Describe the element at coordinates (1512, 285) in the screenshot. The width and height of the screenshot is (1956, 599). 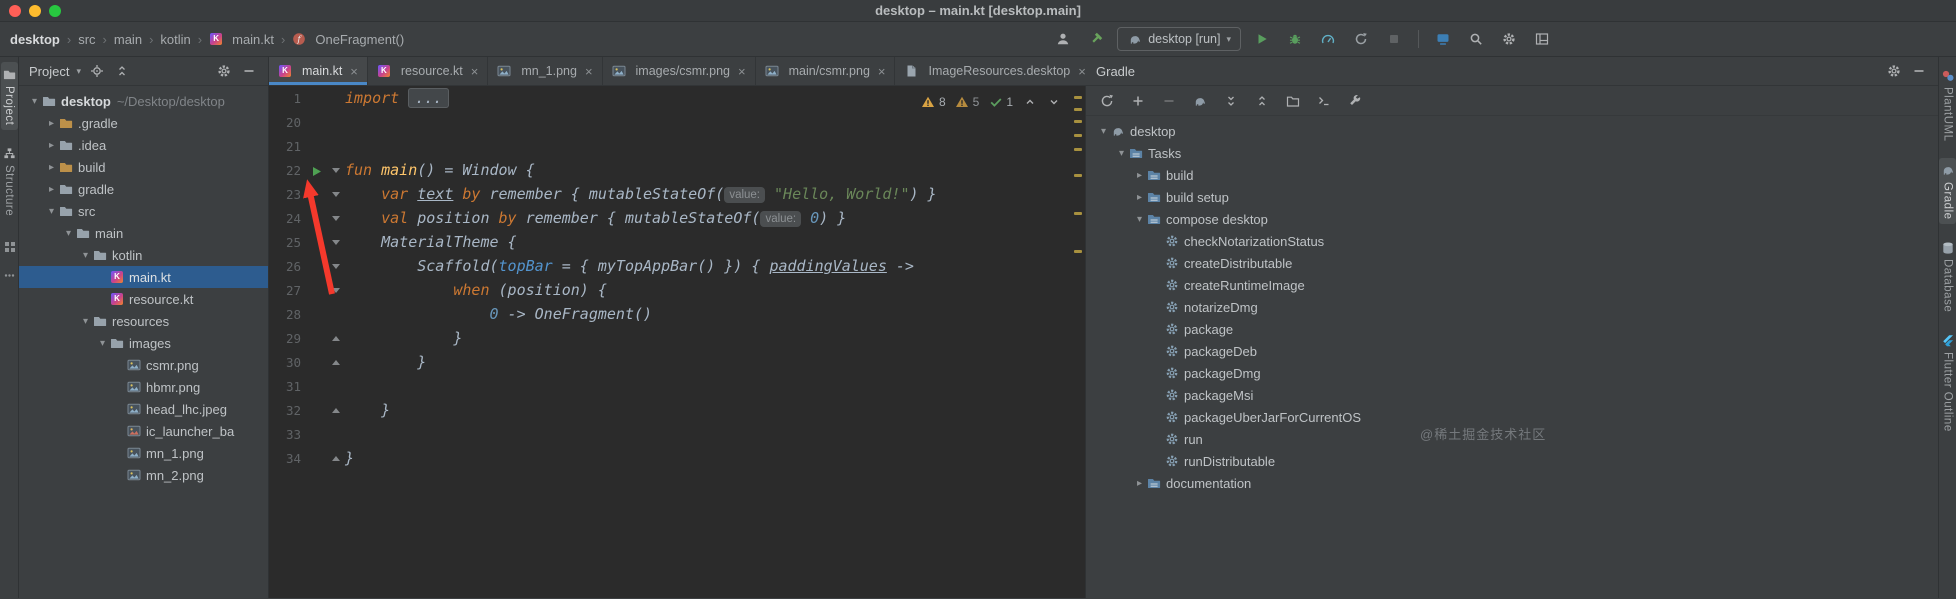
I see `gradle-tree-item-createruntimeimage: createRuntimeImage` at that location.